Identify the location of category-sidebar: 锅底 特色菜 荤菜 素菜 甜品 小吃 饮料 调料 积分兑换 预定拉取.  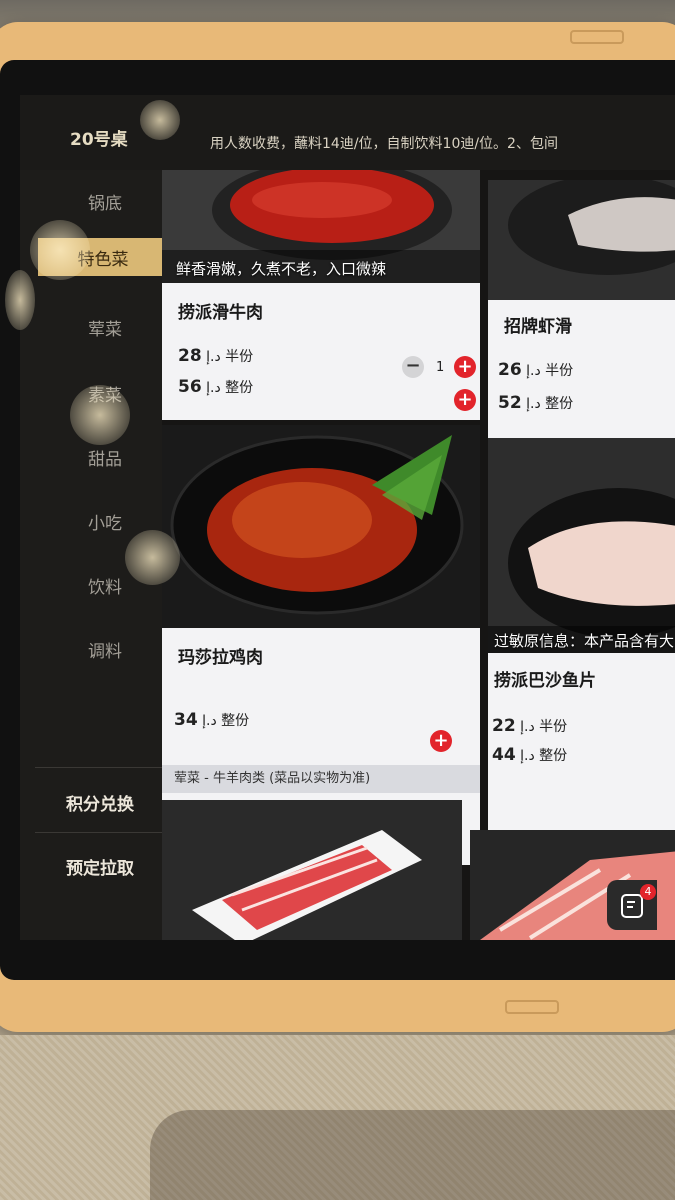
(95, 555).